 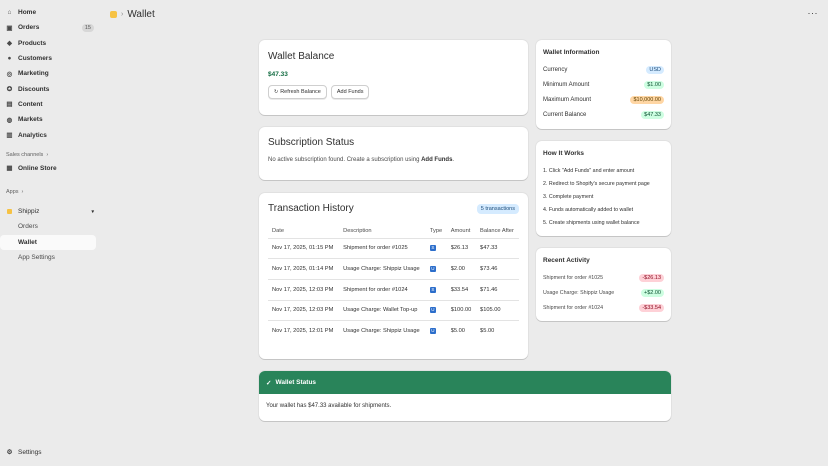 What do you see at coordinates (566, 260) in the screenshot?
I see `card-title: Recent Activity` at bounding box center [566, 260].